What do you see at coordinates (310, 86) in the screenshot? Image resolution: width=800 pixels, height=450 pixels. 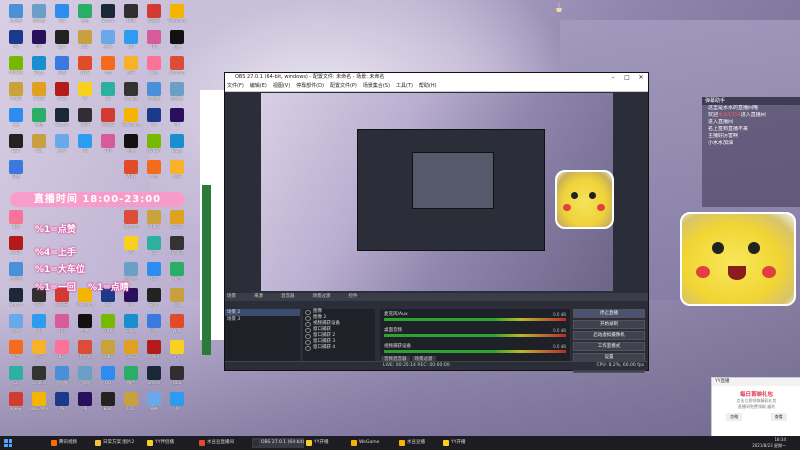 I see `obs-menu-item: 停靠部件(D)` at bounding box center [310, 86].